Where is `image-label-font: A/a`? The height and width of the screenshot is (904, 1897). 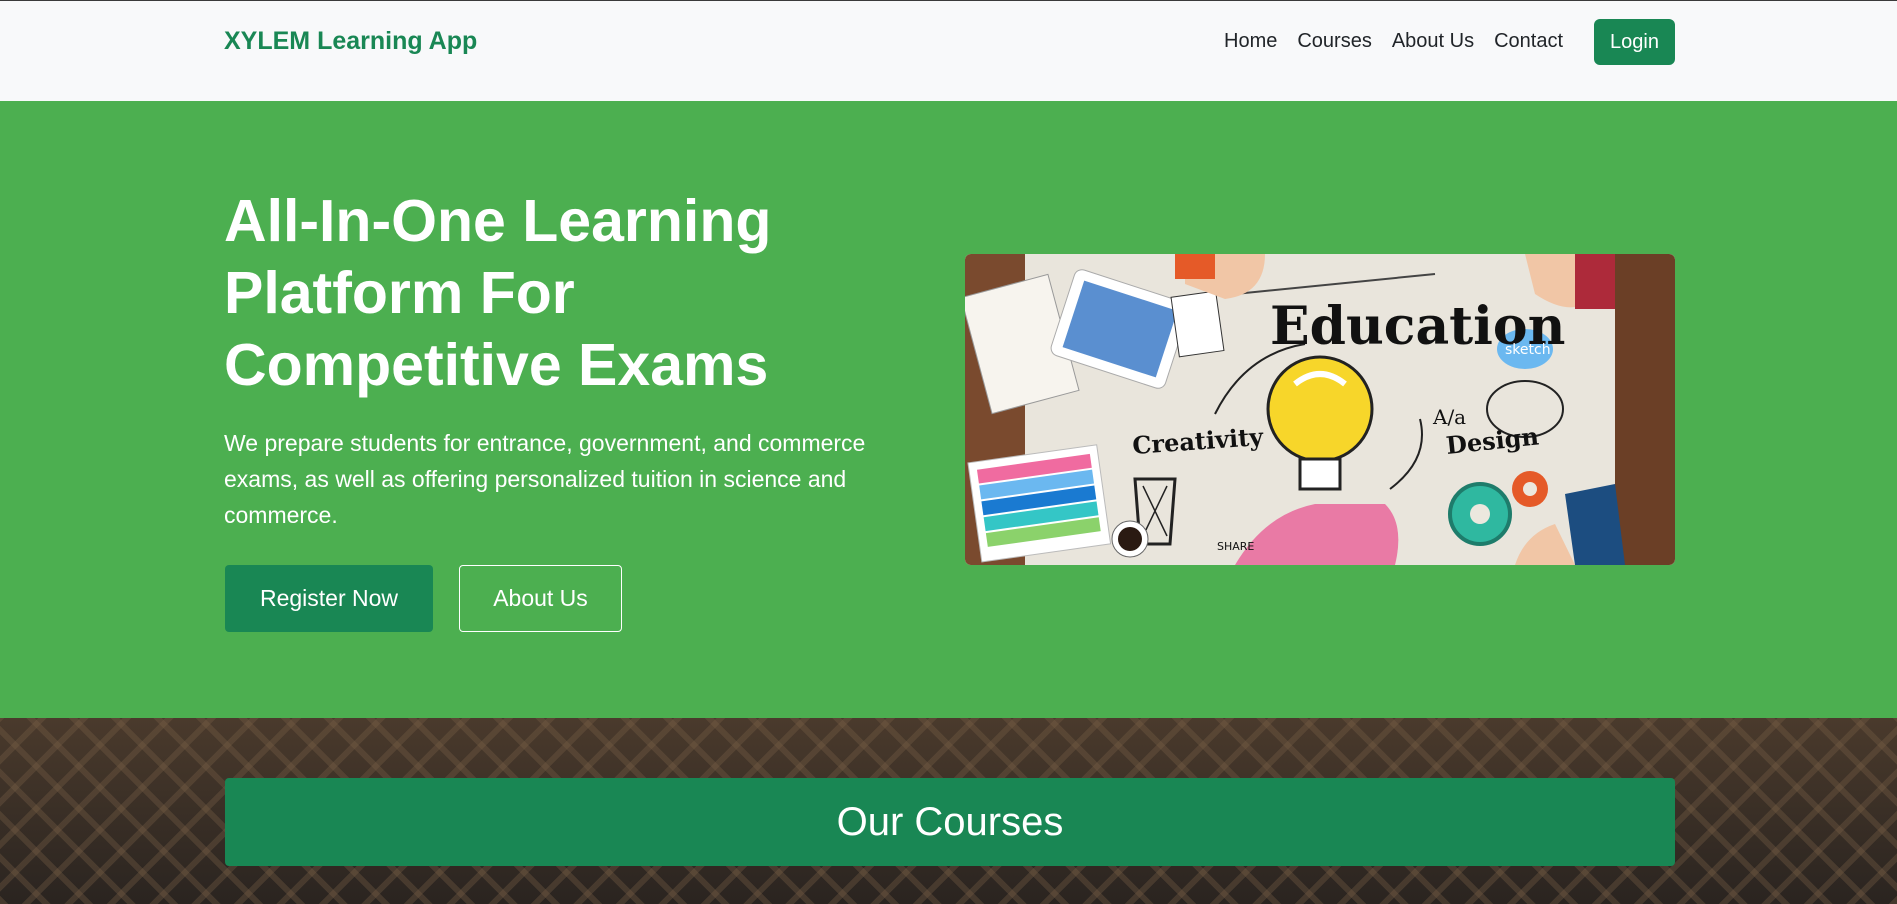
image-label-font: A/a is located at coordinates (1449, 417).